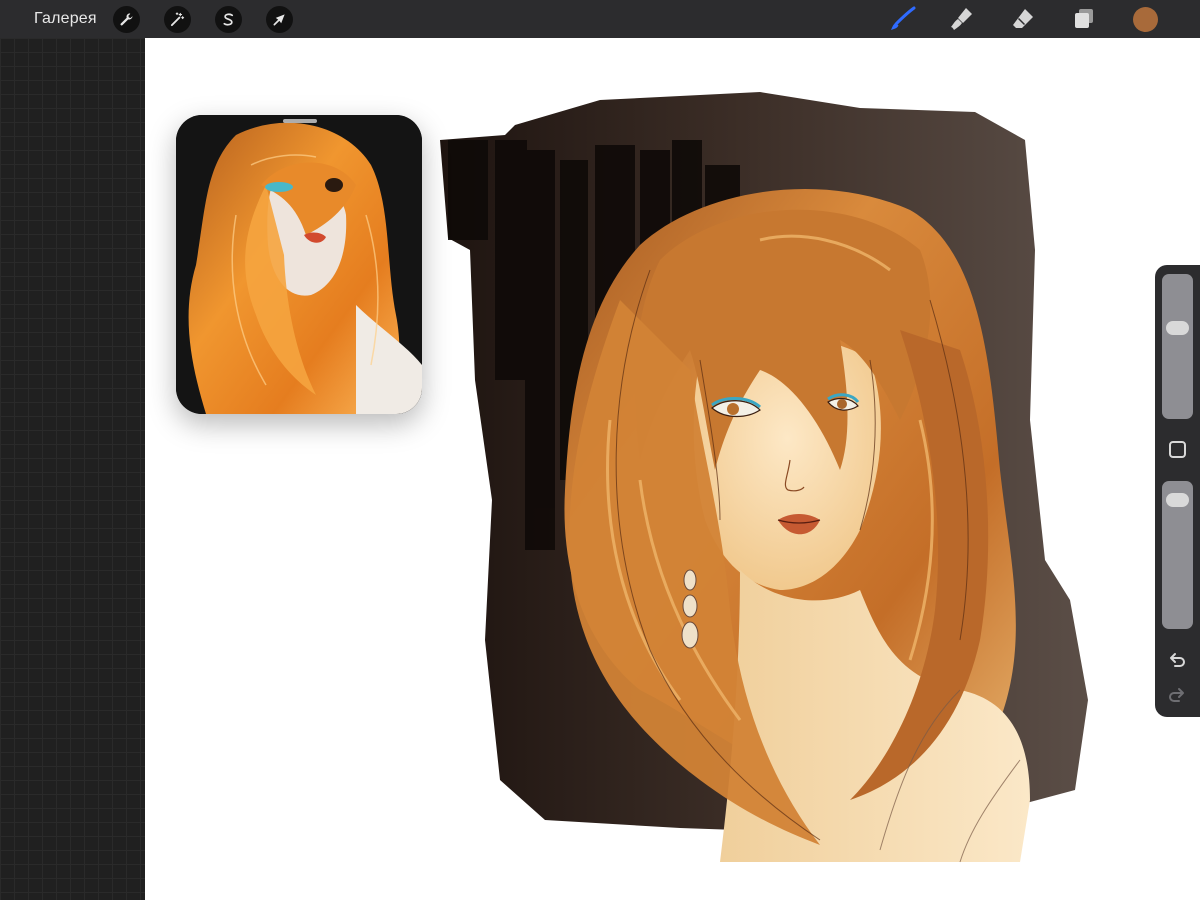 The image size is (1200, 900). I want to click on selection-button, so click(228, 19).